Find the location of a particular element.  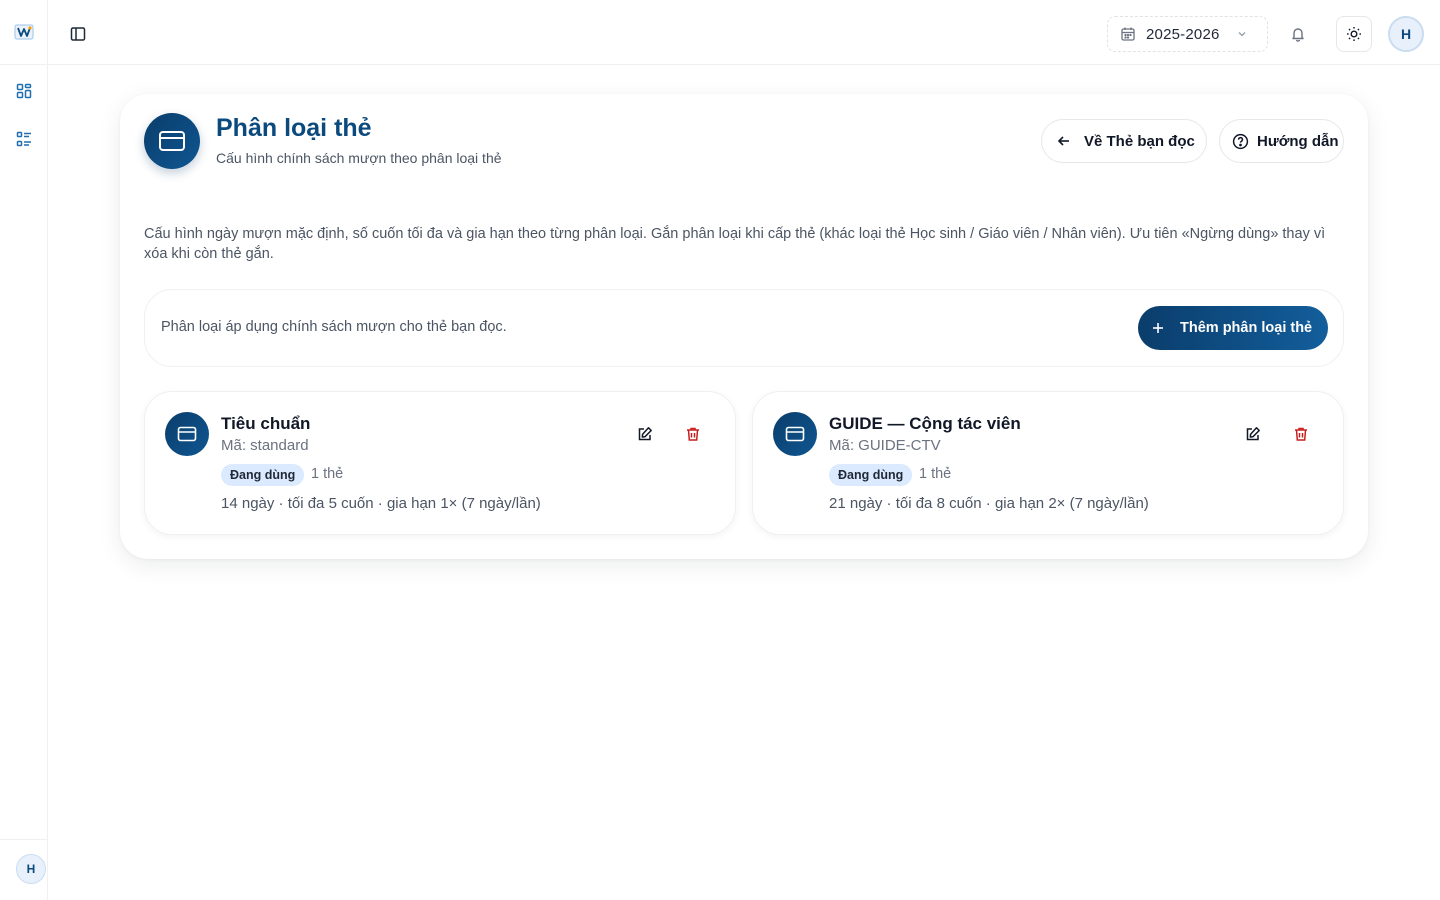

page-title: Phân loại thẻ is located at coordinates (294, 128).